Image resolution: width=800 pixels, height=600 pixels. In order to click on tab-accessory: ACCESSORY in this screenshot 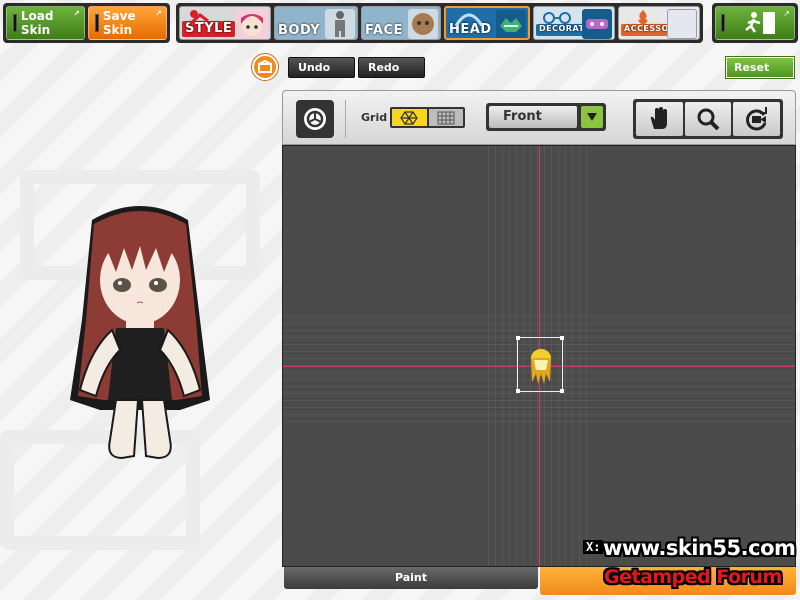, I will do `click(659, 23)`.